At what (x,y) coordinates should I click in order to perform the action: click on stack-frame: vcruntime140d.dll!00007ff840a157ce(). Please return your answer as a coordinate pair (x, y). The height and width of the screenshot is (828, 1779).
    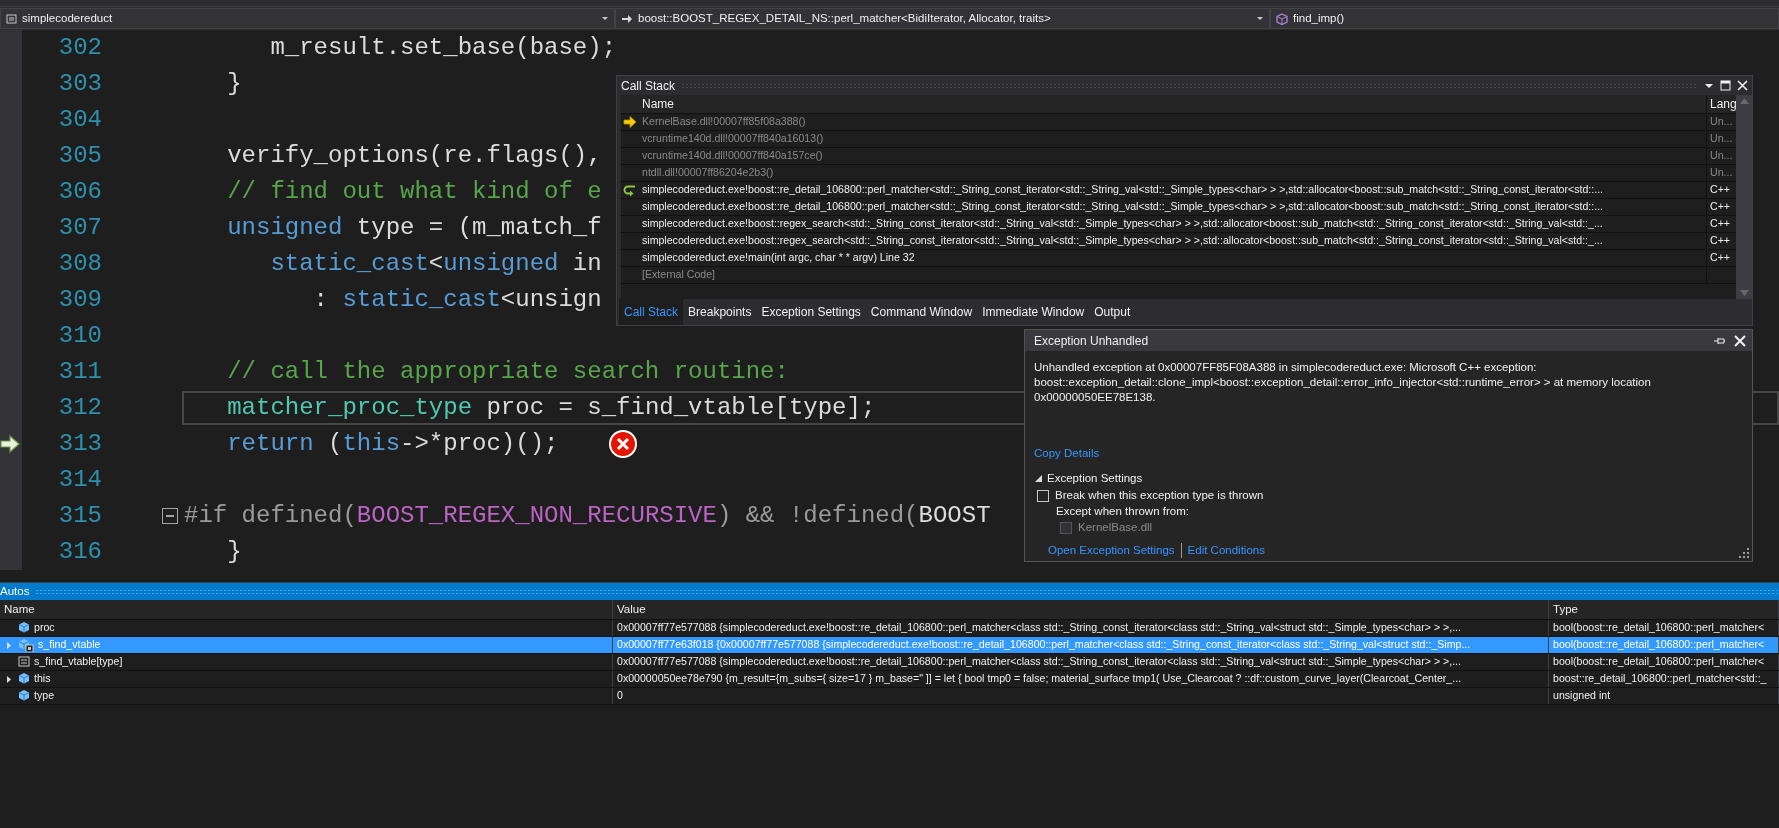
    Looking at the image, I should click on (732, 156).